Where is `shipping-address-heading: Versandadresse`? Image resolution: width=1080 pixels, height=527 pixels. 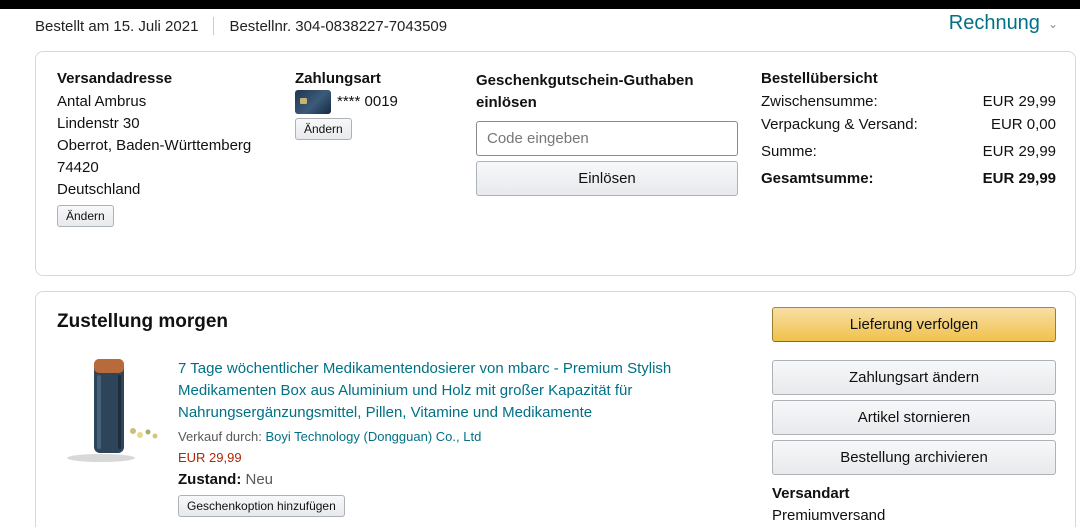
shipping-address-heading: Versandadresse is located at coordinates (115, 78).